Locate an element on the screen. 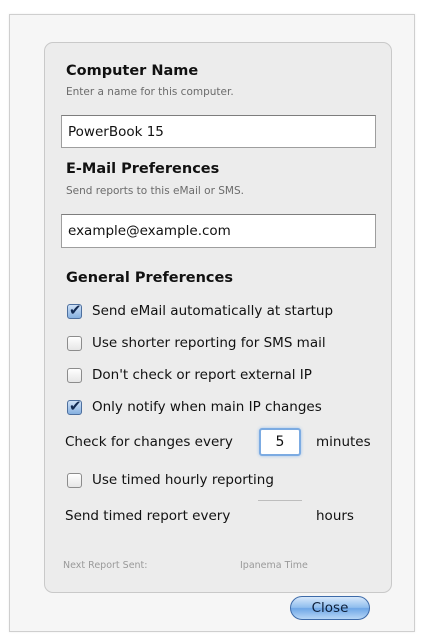  timed-report-hours-field is located at coordinates (280, 511).